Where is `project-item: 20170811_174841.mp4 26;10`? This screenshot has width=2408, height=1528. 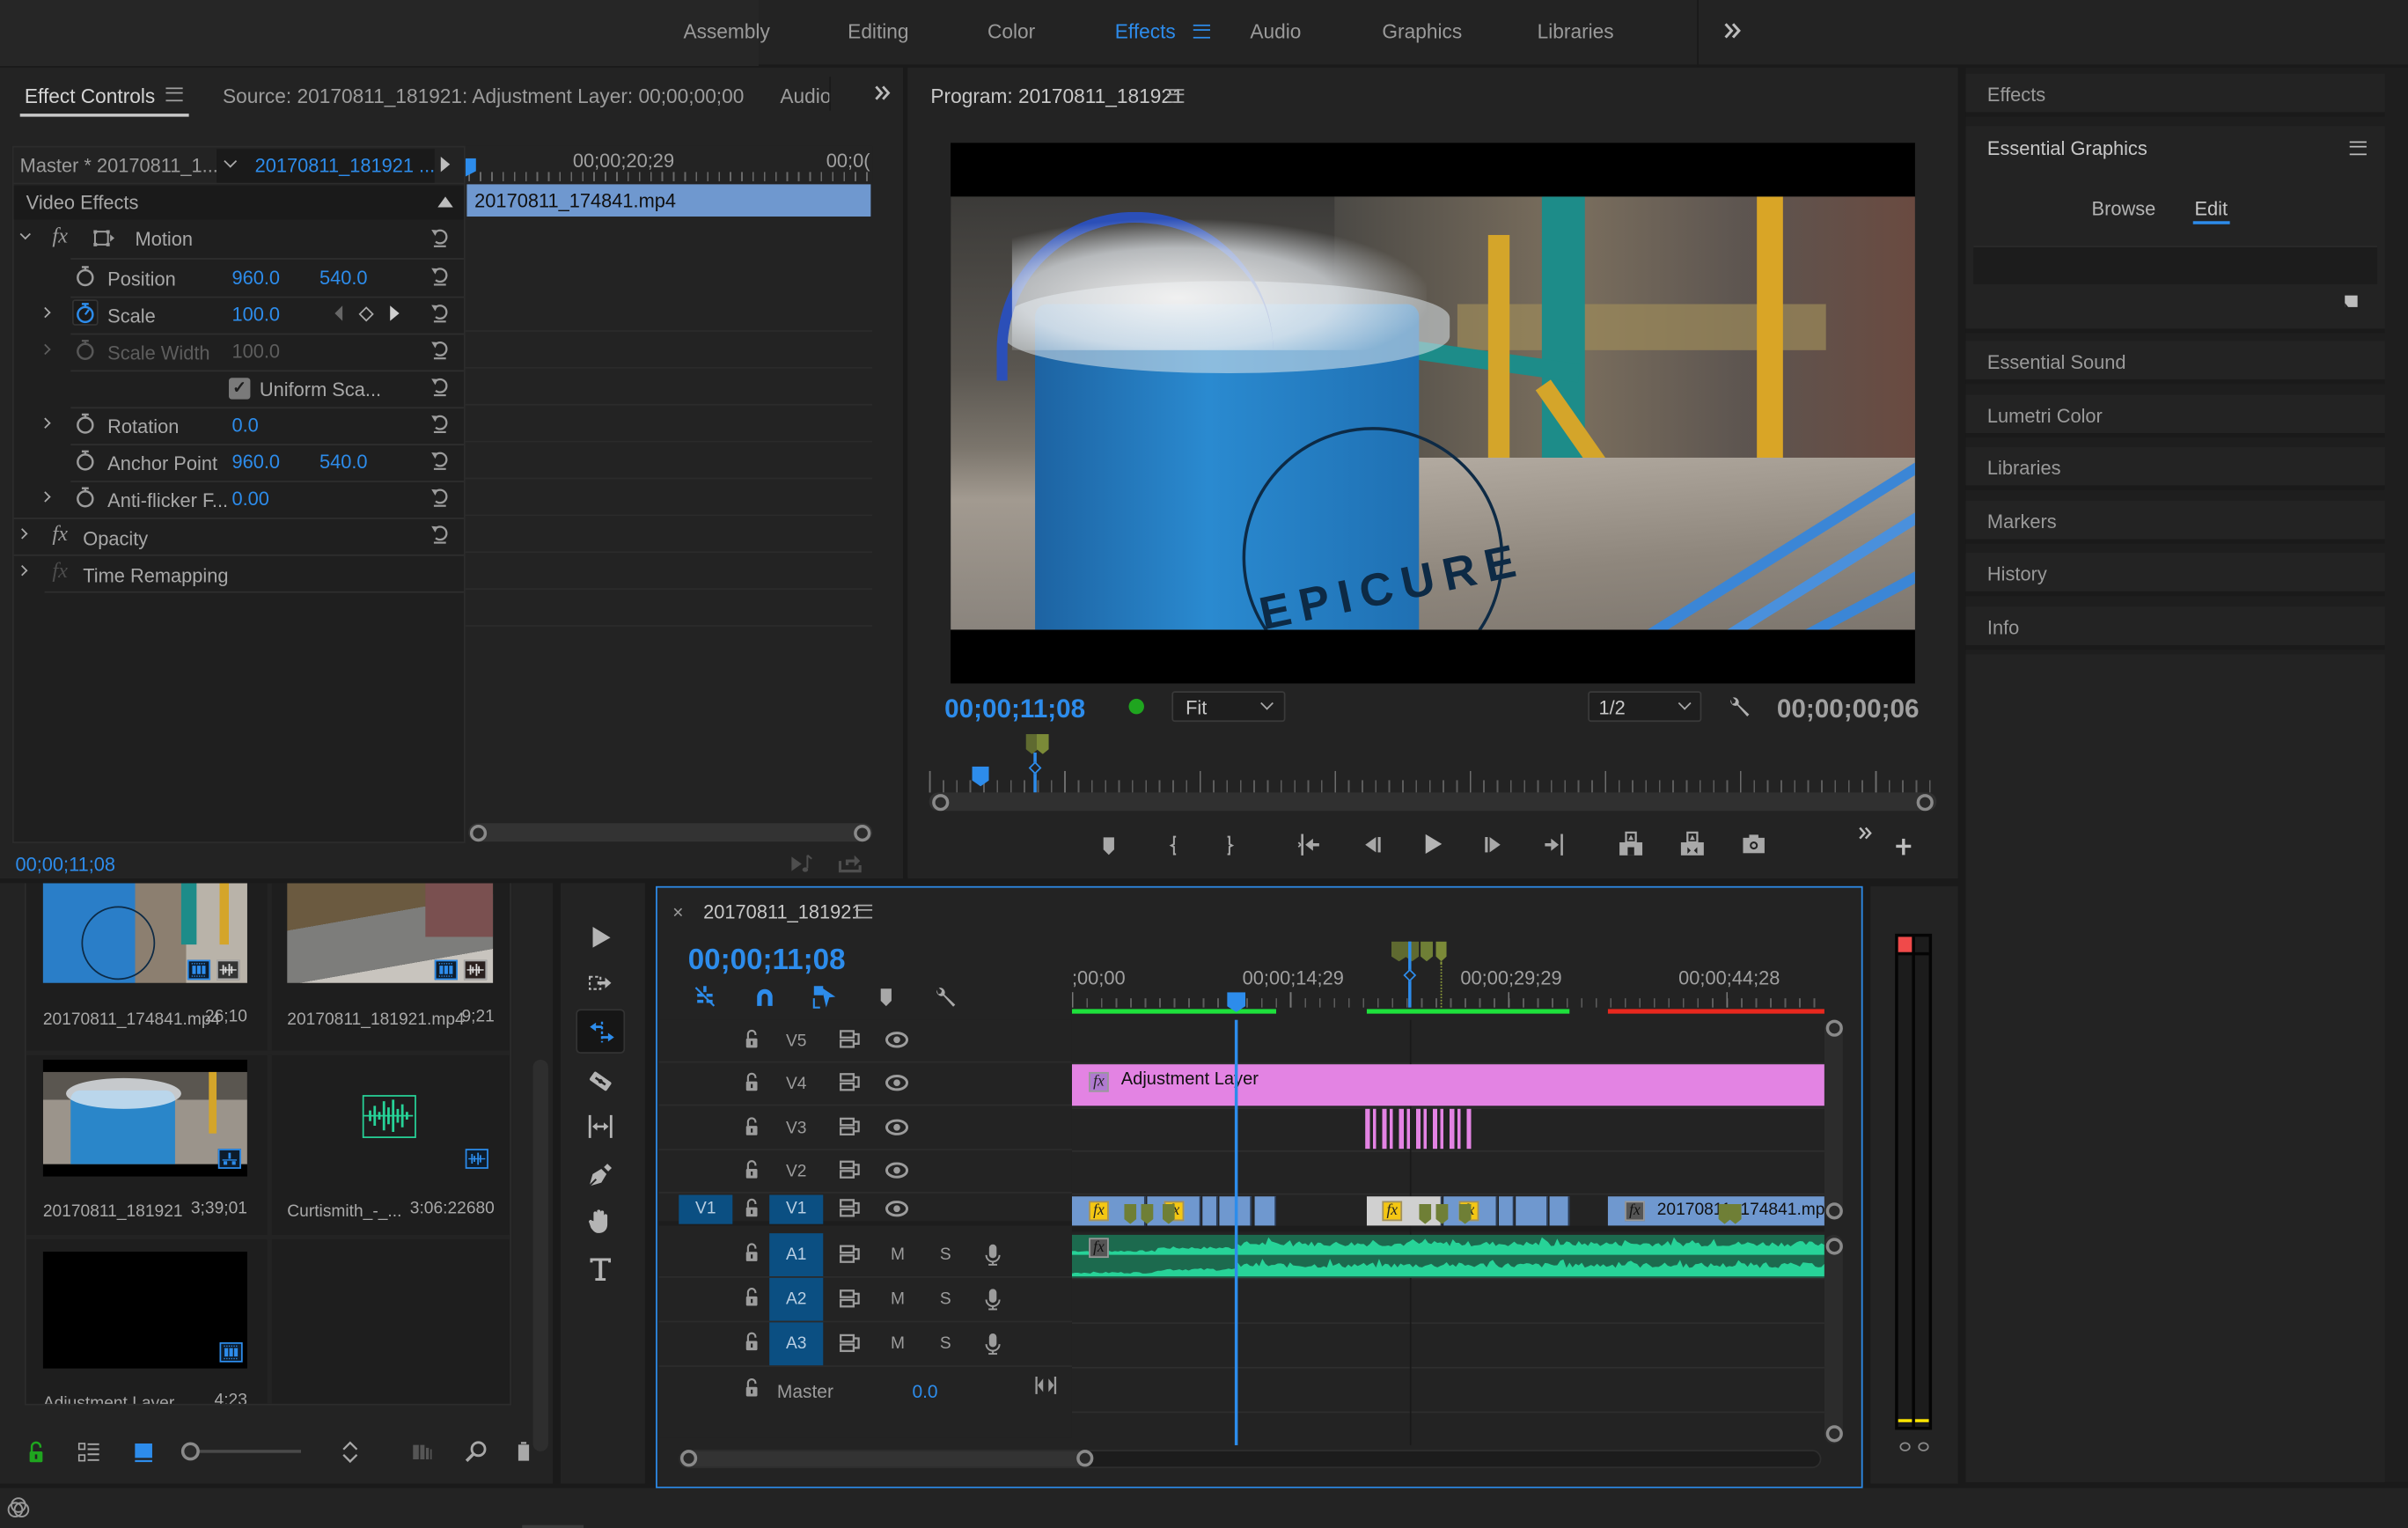
project-item: 20170811_174841.mp4 26;10 is located at coordinates (147, 966).